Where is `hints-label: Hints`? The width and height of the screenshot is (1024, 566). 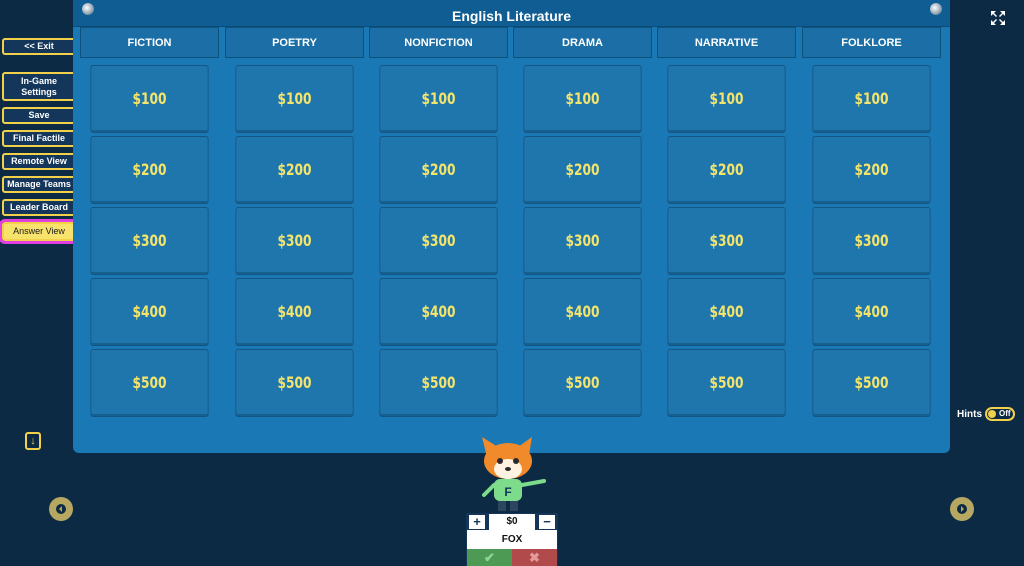
hints-label: Hints is located at coordinates (969, 414).